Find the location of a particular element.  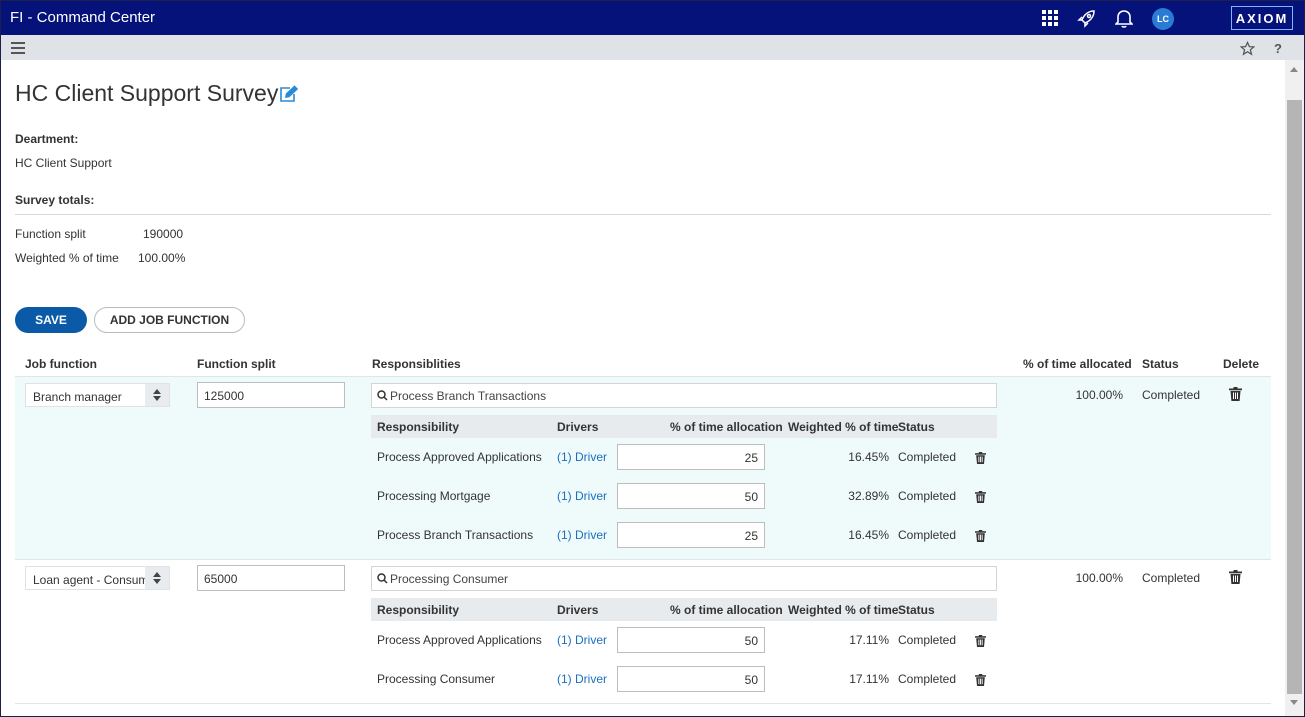

rocket-icon is located at coordinates (1087, 18).